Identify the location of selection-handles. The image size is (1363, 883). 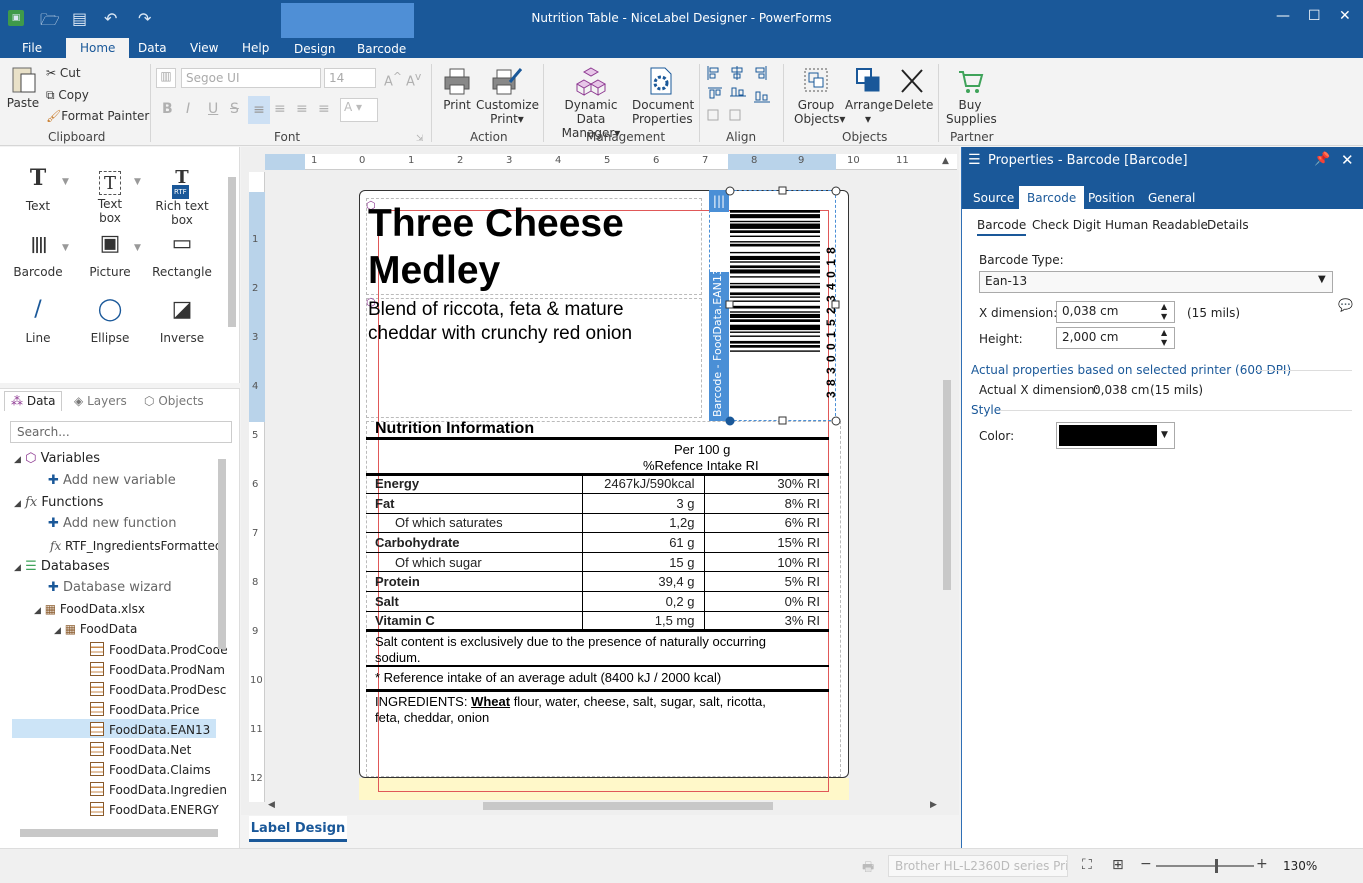
(783, 307).